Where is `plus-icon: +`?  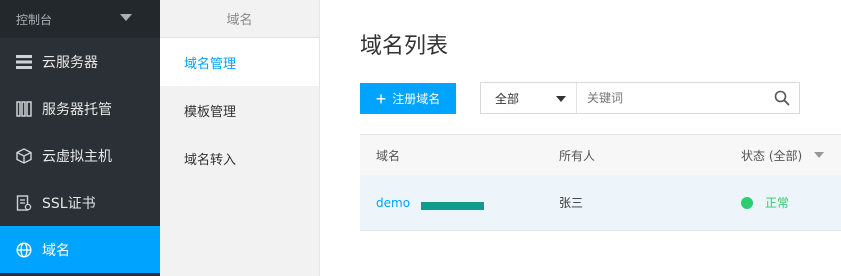
plus-icon: + is located at coordinates (381, 98).